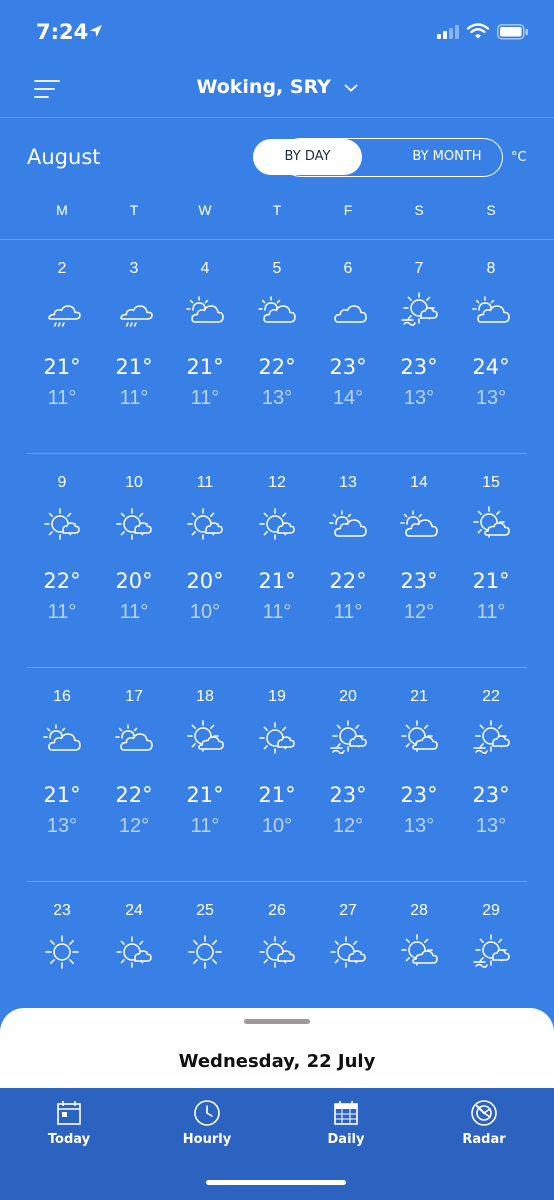 The width and height of the screenshot is (554, 1200). Describe the element at coordinates (419, 554) in the screenshot. I see `day-cell: 14 23° 12°` at that location.